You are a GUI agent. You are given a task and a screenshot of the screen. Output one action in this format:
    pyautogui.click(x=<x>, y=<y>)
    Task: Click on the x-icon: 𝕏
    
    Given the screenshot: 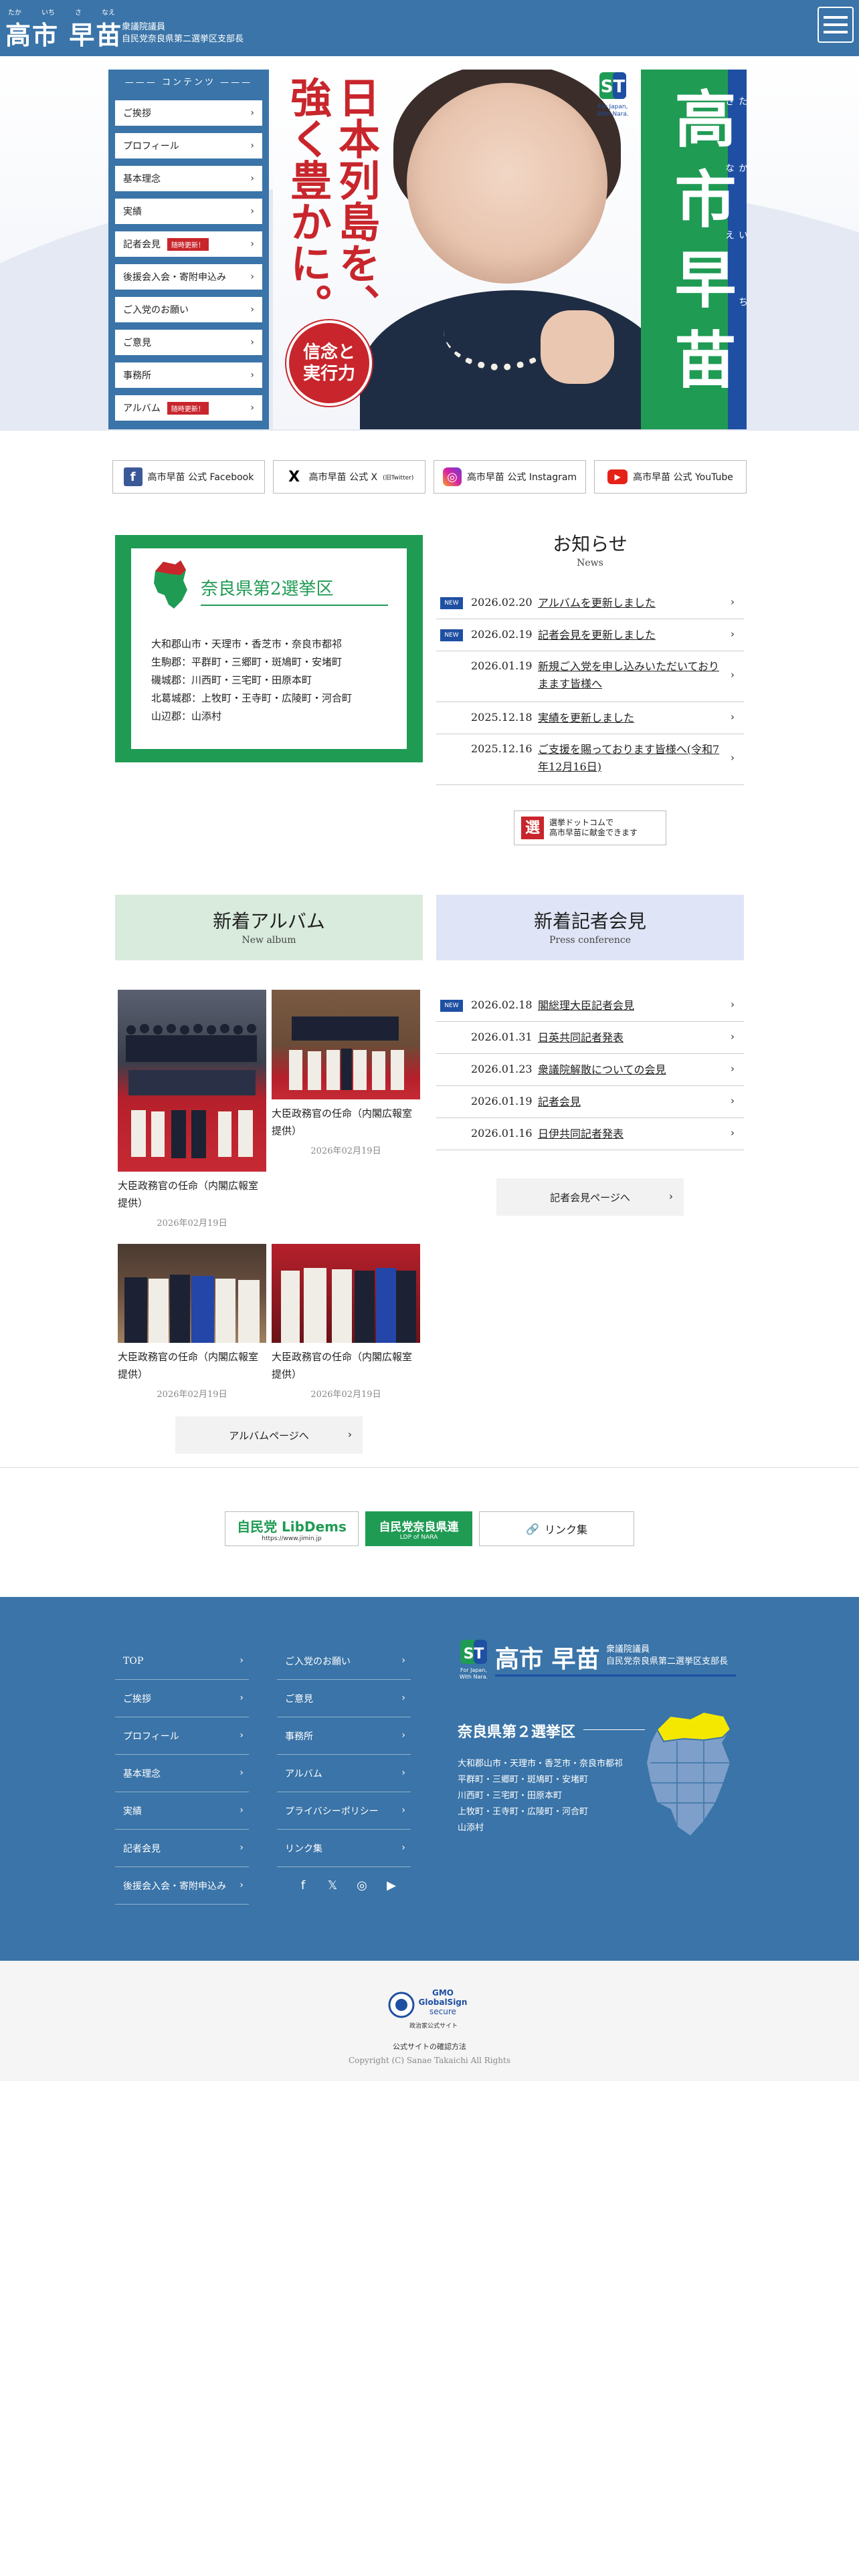 What is the action you would take?
    pyautogui.click(x=332, y=1885)
    